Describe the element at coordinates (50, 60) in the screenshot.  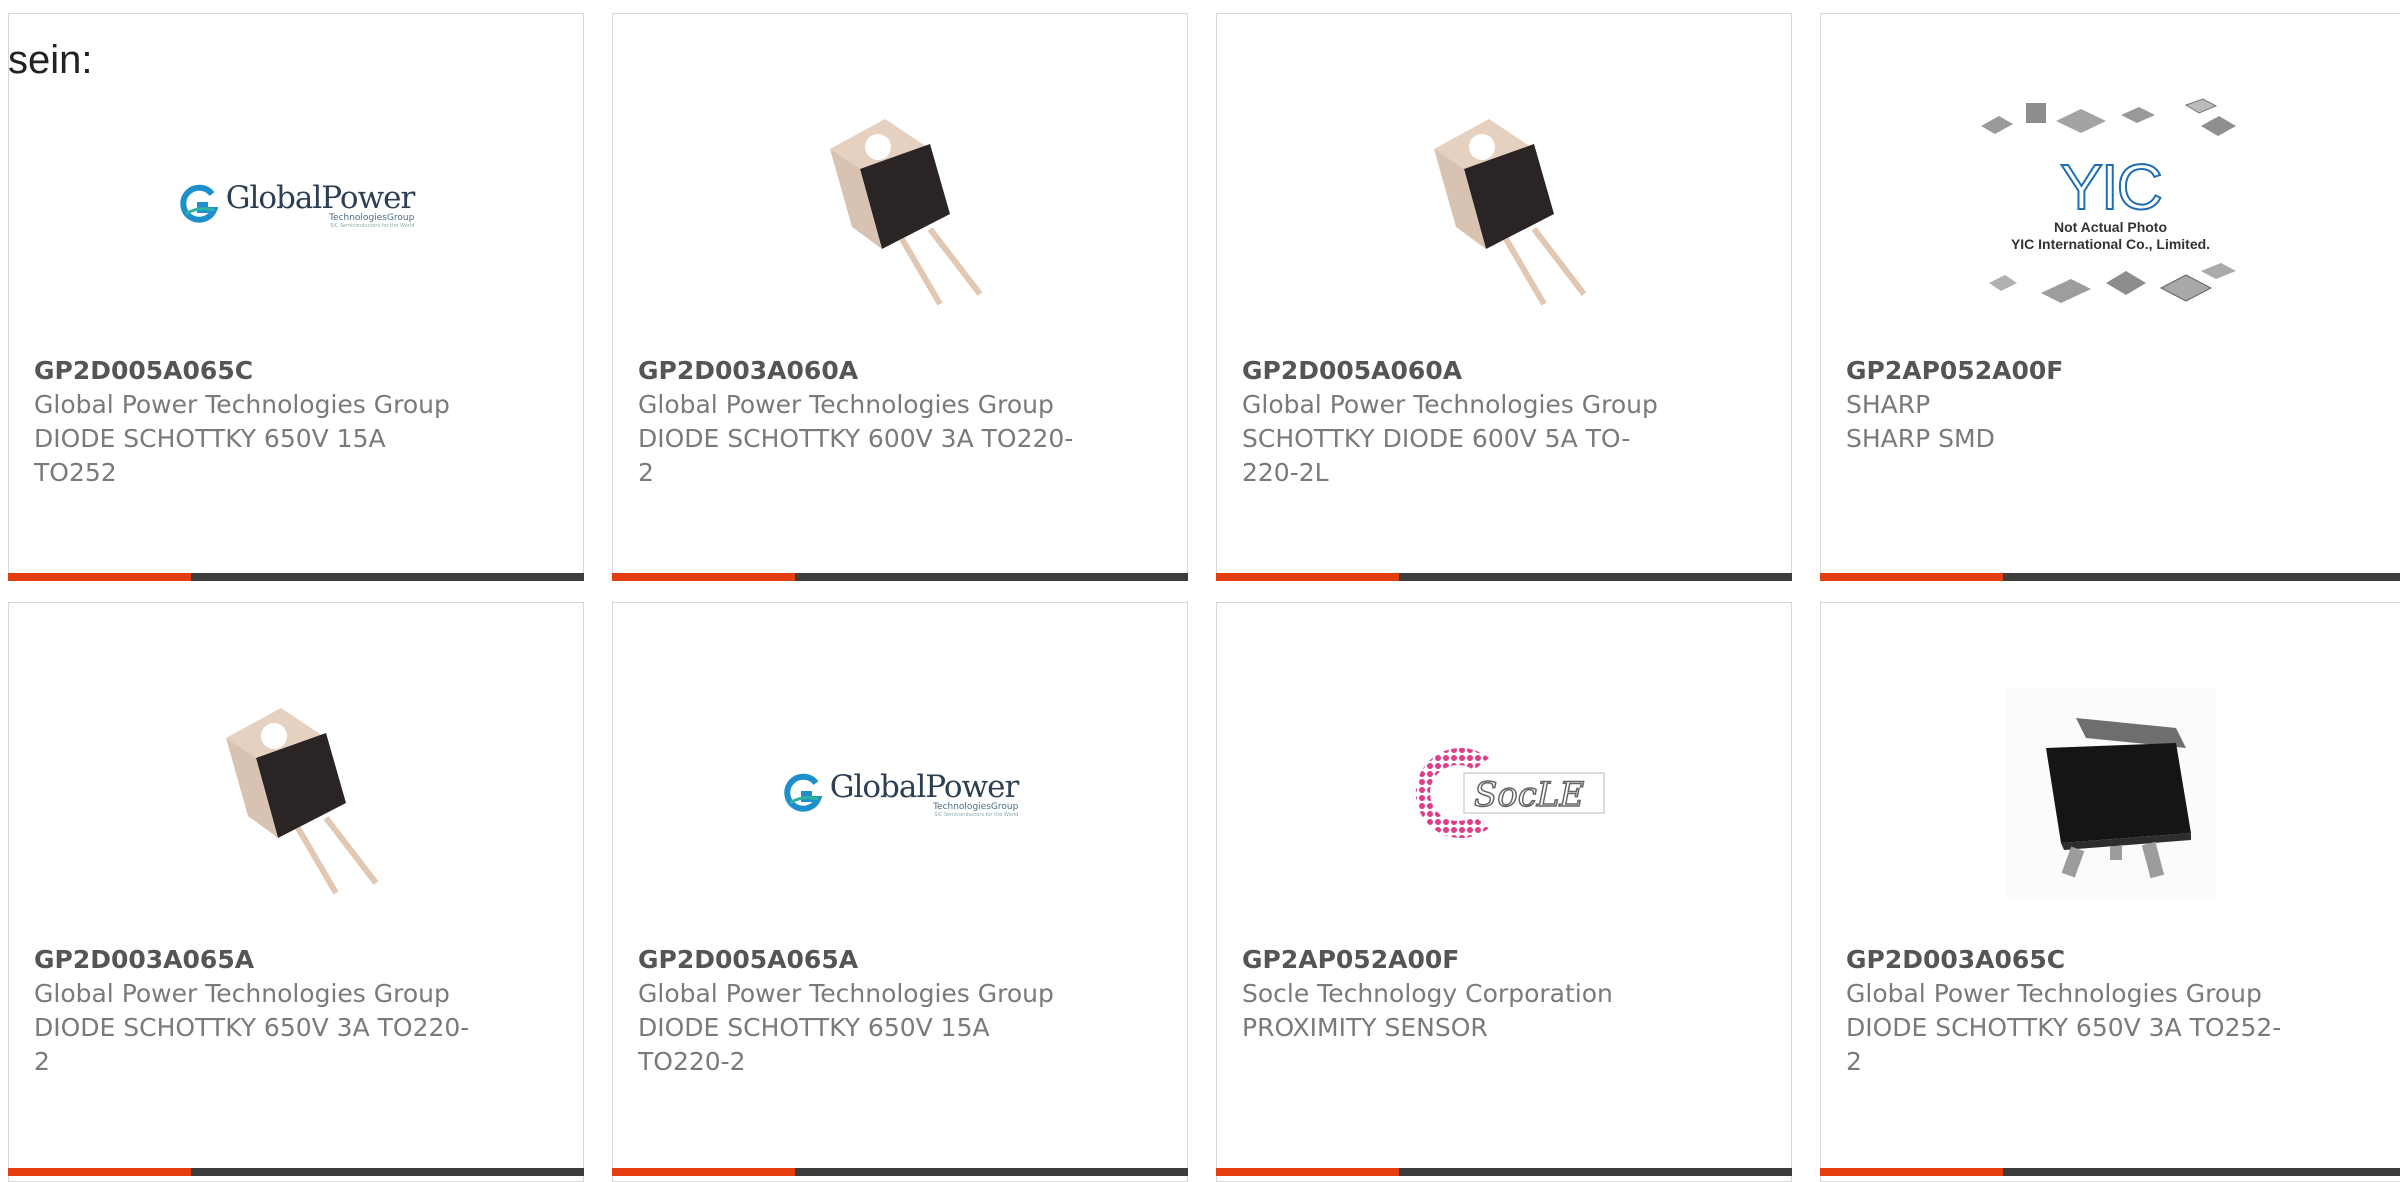
I see `page-label: sein:` at that location.